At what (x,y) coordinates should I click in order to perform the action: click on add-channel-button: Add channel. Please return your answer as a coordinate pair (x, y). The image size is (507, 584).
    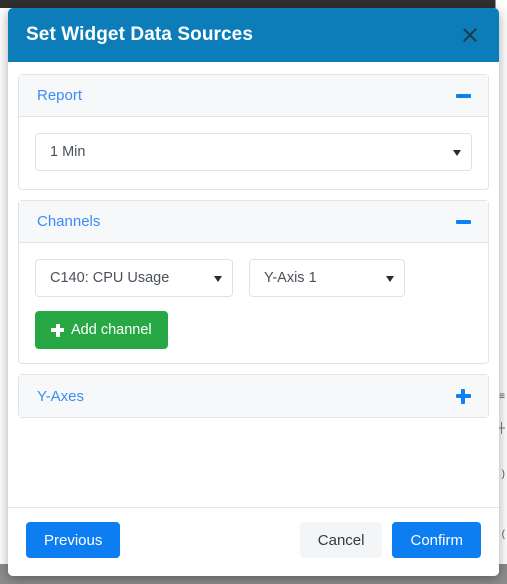
    Looking at the image, I should click on (101, 330).